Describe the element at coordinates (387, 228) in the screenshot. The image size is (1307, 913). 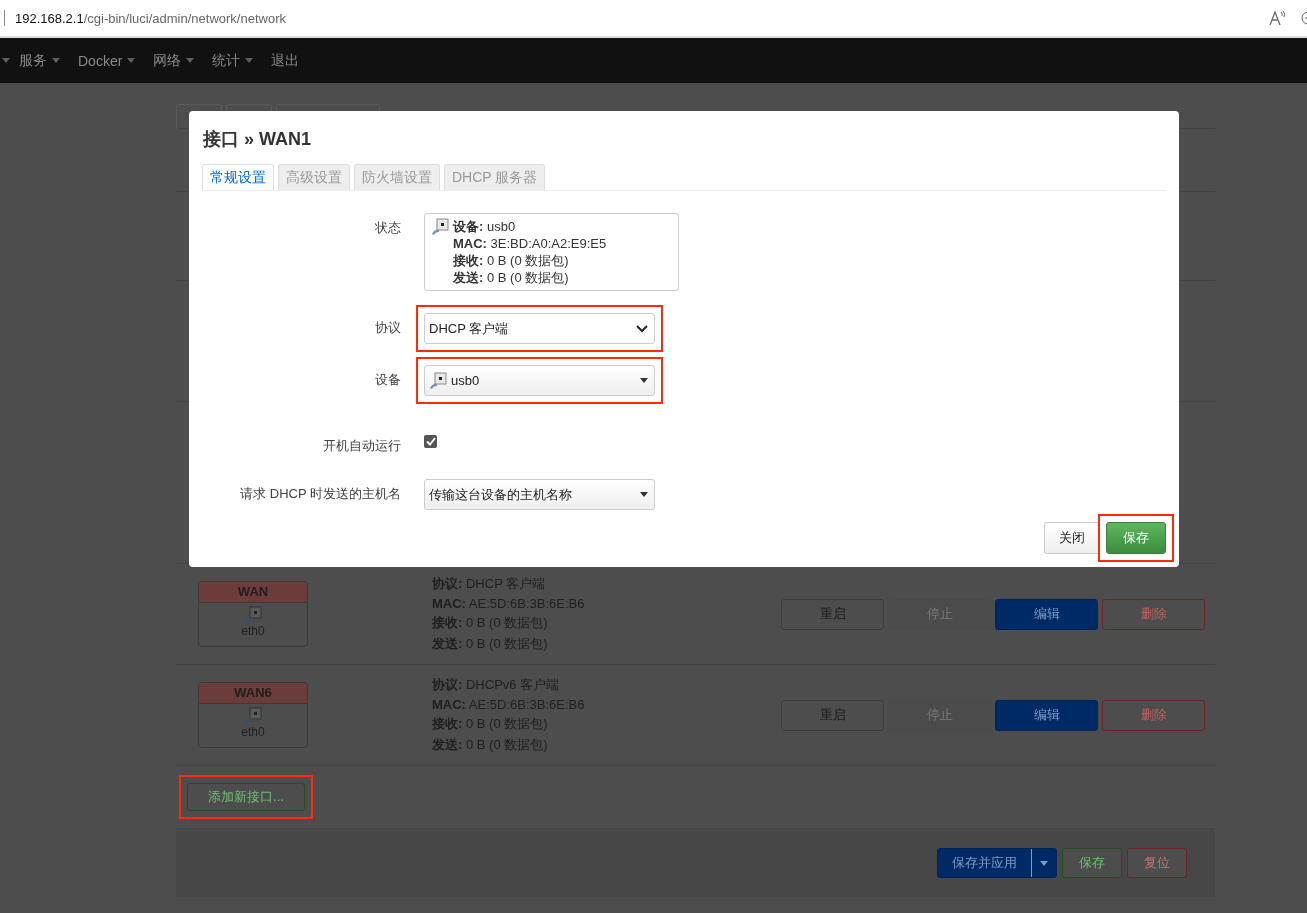
I see `field-label: 状态` at that location.